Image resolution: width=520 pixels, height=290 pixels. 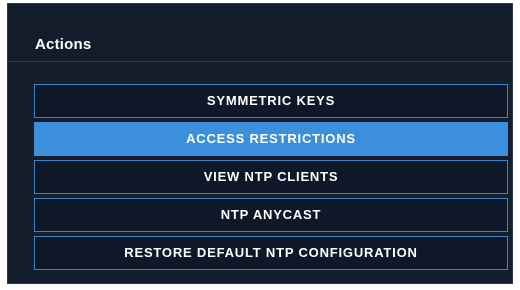 I want to click on view-ntp-clients-button: VIEW NTP CLIENTS, so click(x=271, y=177).